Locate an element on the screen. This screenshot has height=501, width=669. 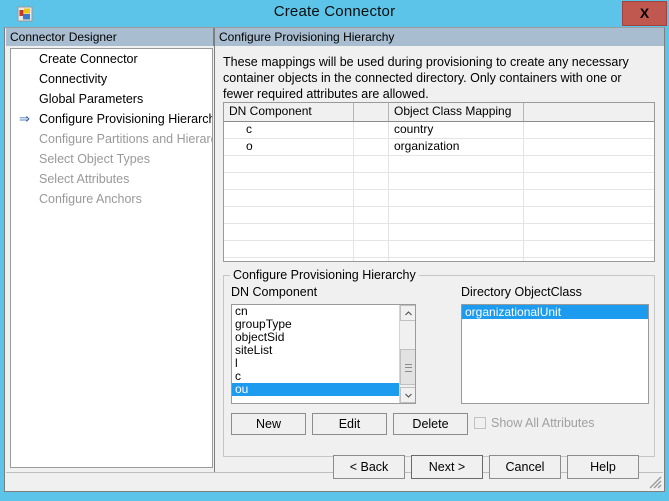
table-row: c country is located at coordinates (439, 130).